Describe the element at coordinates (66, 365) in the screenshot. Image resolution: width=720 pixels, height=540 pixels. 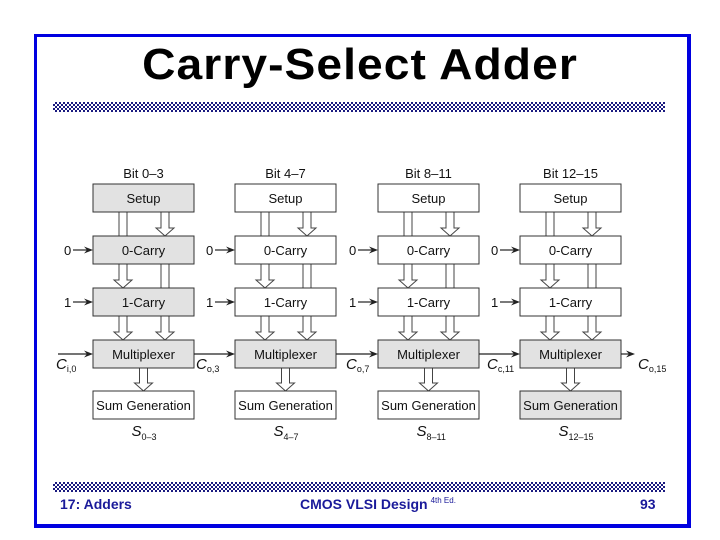
I see `carry-signal-label: Ci,0` at that location.